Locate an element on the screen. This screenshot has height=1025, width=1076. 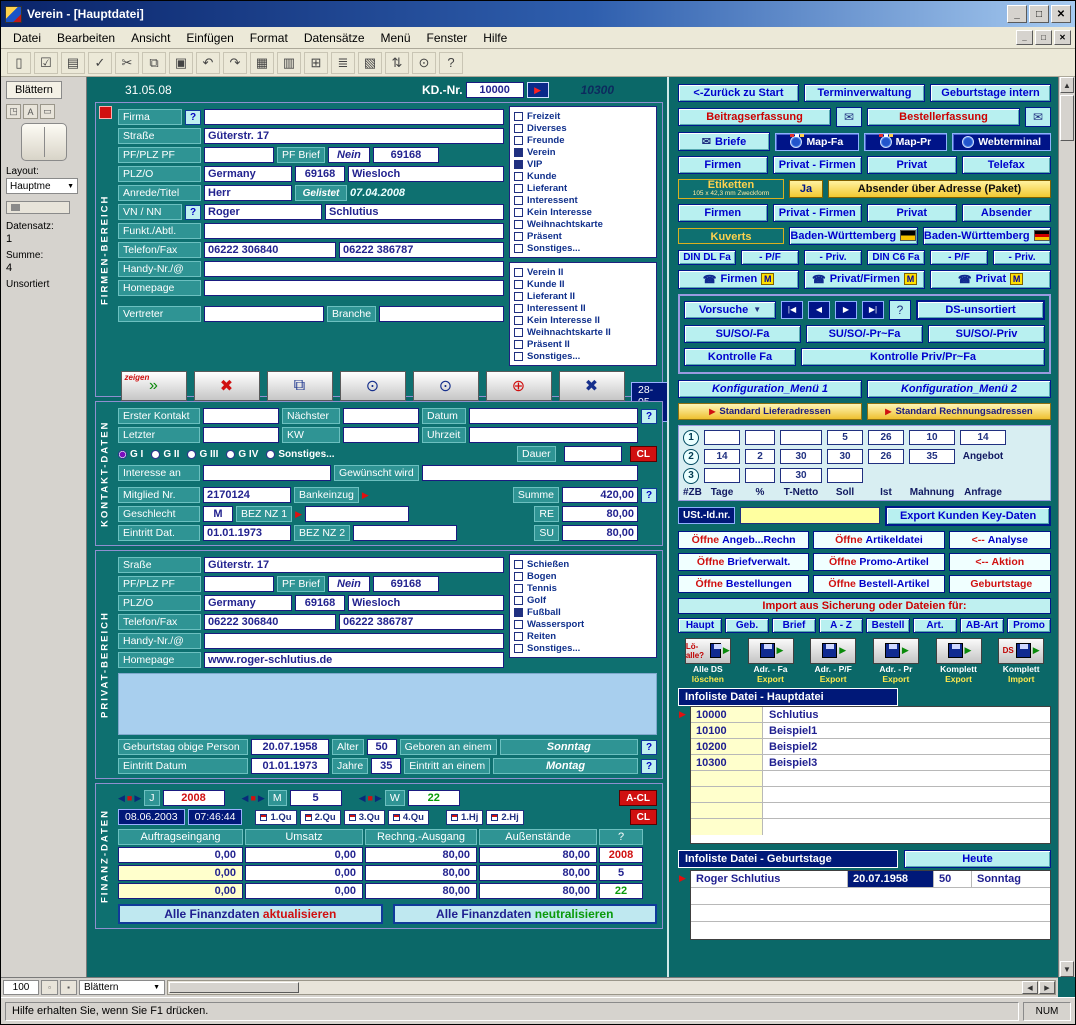
ust-id-field is located at coordinates (810, 515).